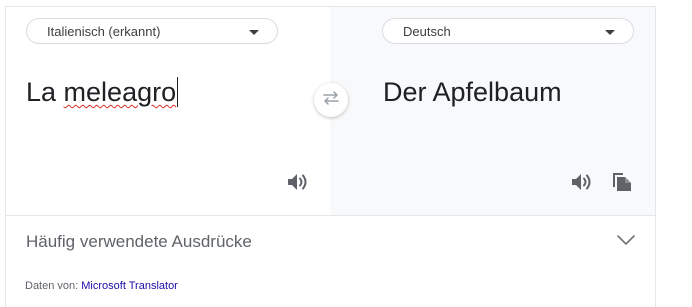 This screenshot has width=692, height=307. Describe the element at coordinates (508, 31) in the screenshot. I see `target-language-select: Deutsch` at that location.